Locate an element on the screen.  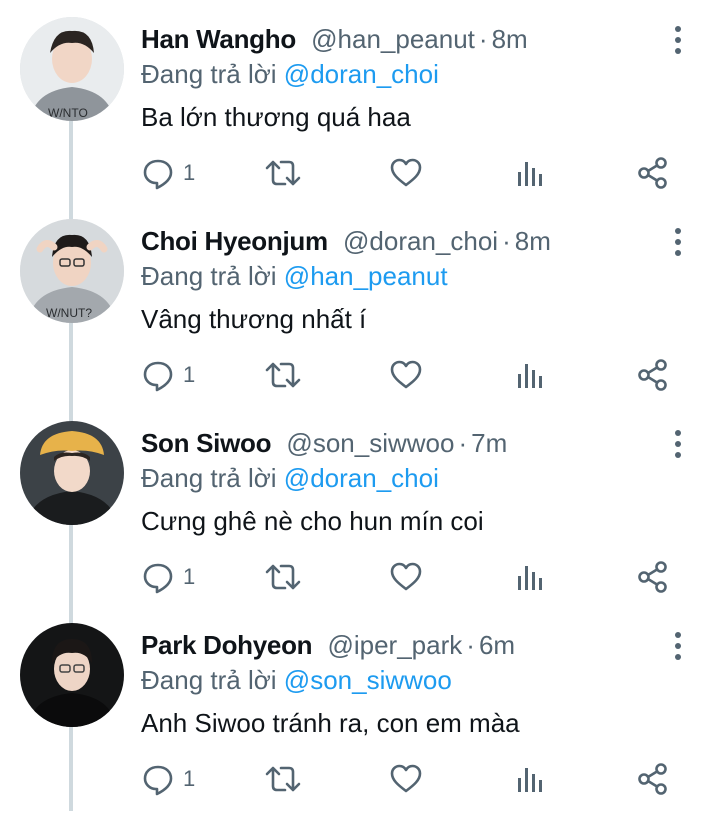
mention-link: @son_siwwoo is located at coordinates (368, 680).